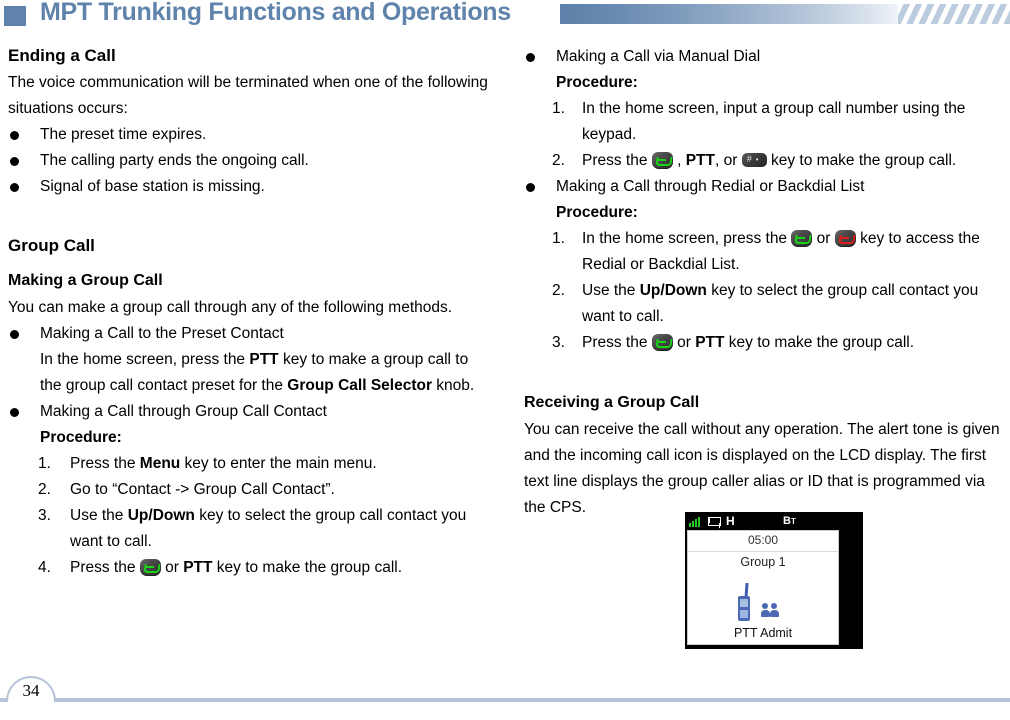 The height and width of the screenshot is (720, 1010). I want to click on heading-receiving-a-group-call: Receiving a Group Call, so click(612, 402).